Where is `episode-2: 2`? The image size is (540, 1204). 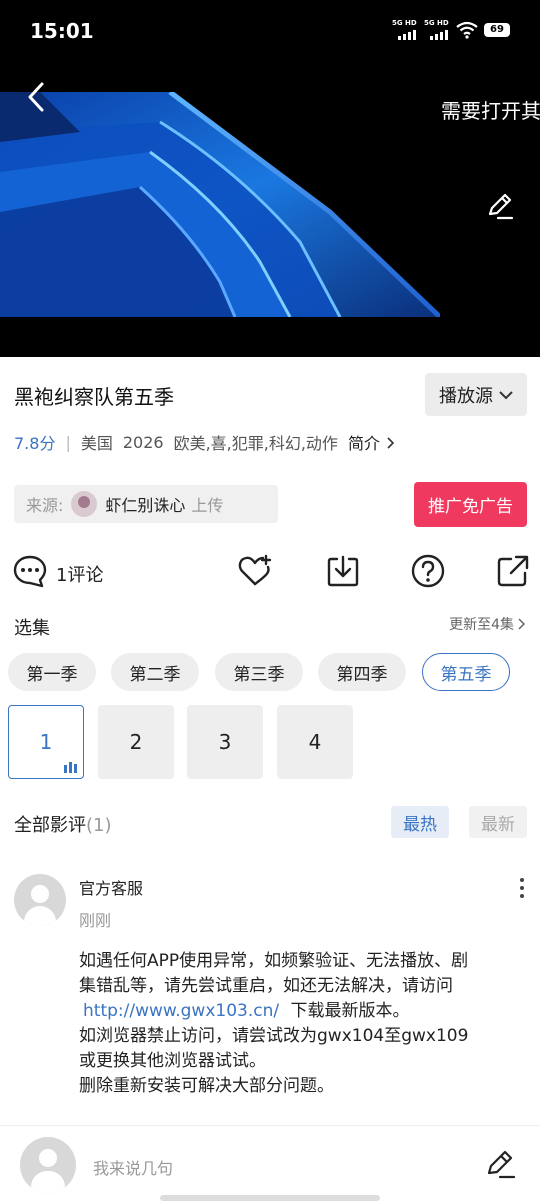
episode-2: 2 is located at coordinates (136, 742).